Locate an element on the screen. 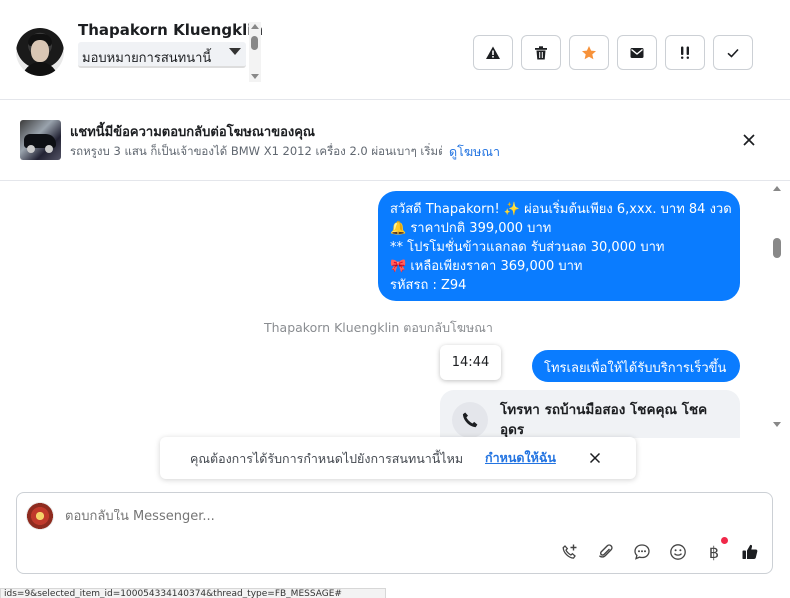 This screenshot has width=790, height=598. phone-icon-circle is located at coordinates (470, 420).